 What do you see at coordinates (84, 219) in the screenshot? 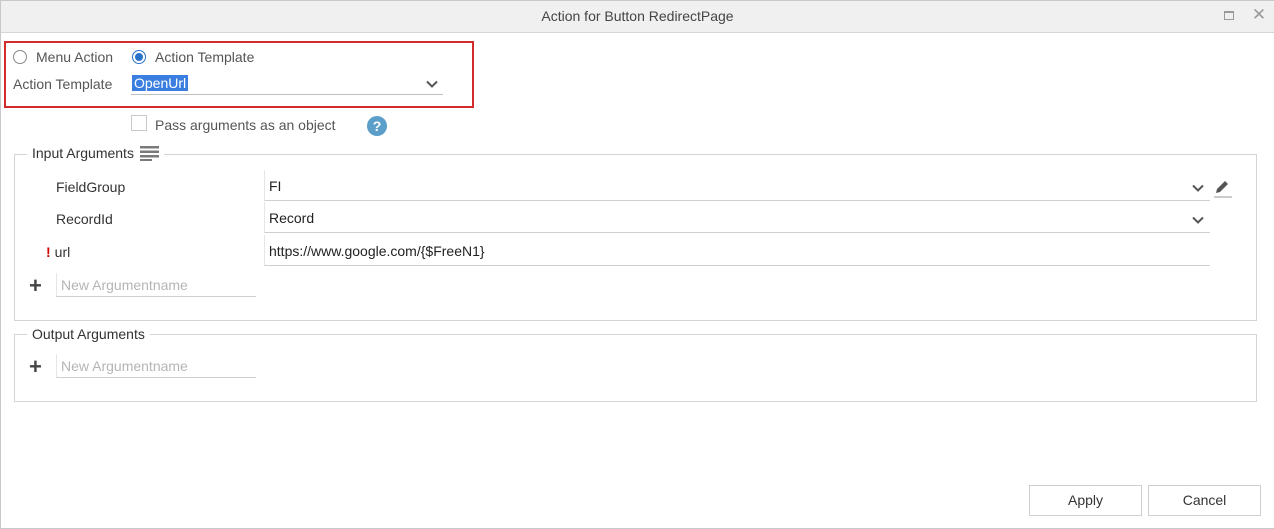
I see `arg-name-recordid: RecordId` at bounding box center [84, 219].